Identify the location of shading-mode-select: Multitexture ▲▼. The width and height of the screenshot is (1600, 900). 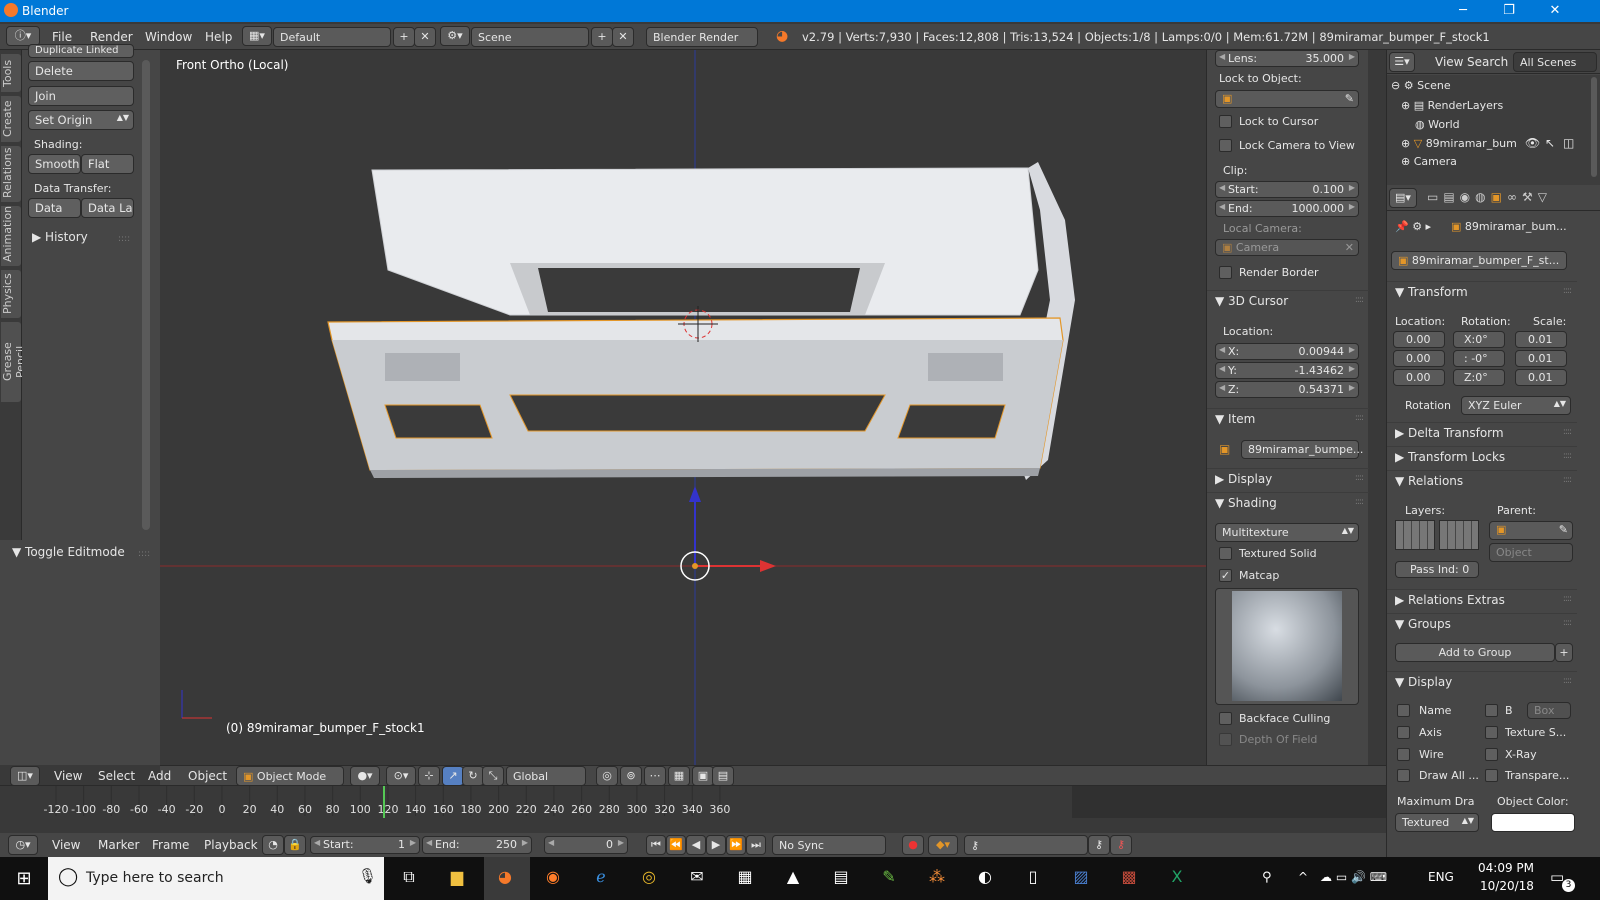
(1287, 532).